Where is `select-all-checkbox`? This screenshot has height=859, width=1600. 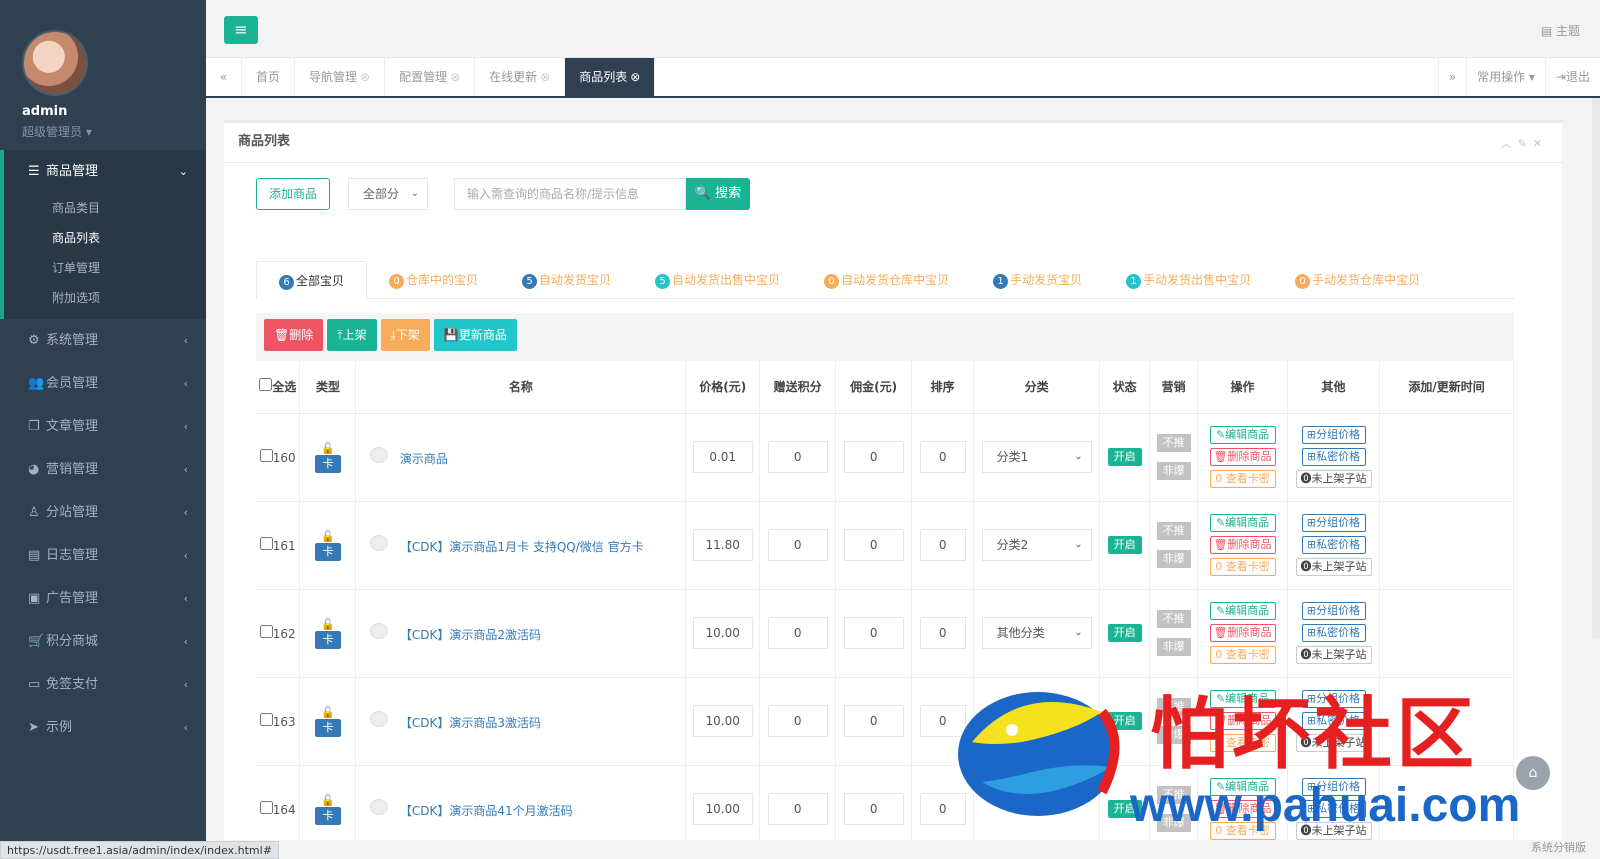
select-all-checkbox is located at coordinates (266, 385).